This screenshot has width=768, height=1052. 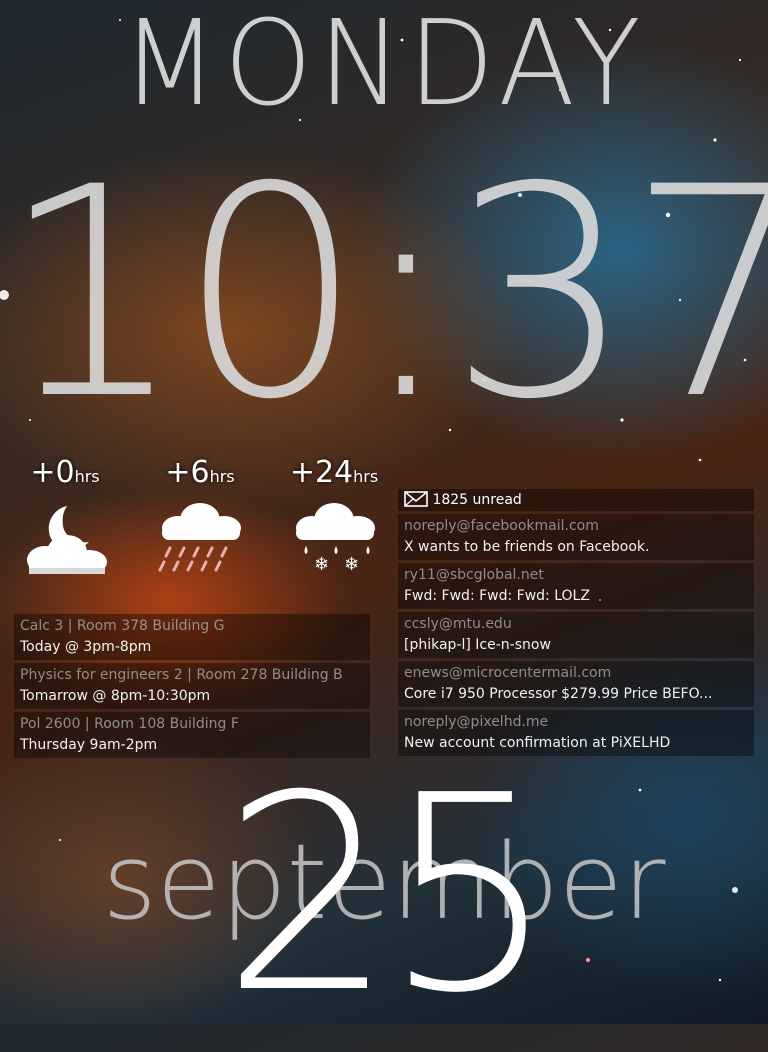 What do you see at coordinates (129, 724) in the screenshot?
I see `event-title: Pol 2600 | Room 108 Building F` at bounding box center [129, 724].